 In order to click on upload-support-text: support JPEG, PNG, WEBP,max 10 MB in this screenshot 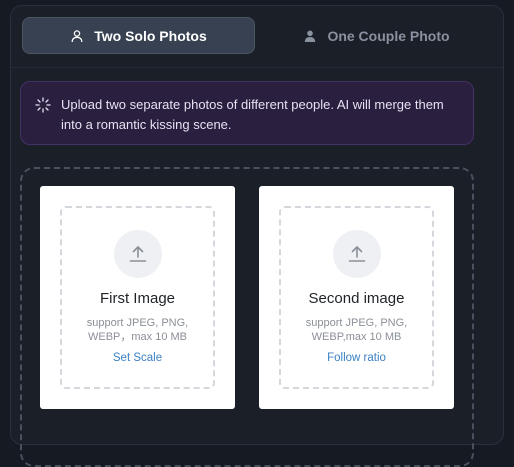, I will do `click(356, 330)`.